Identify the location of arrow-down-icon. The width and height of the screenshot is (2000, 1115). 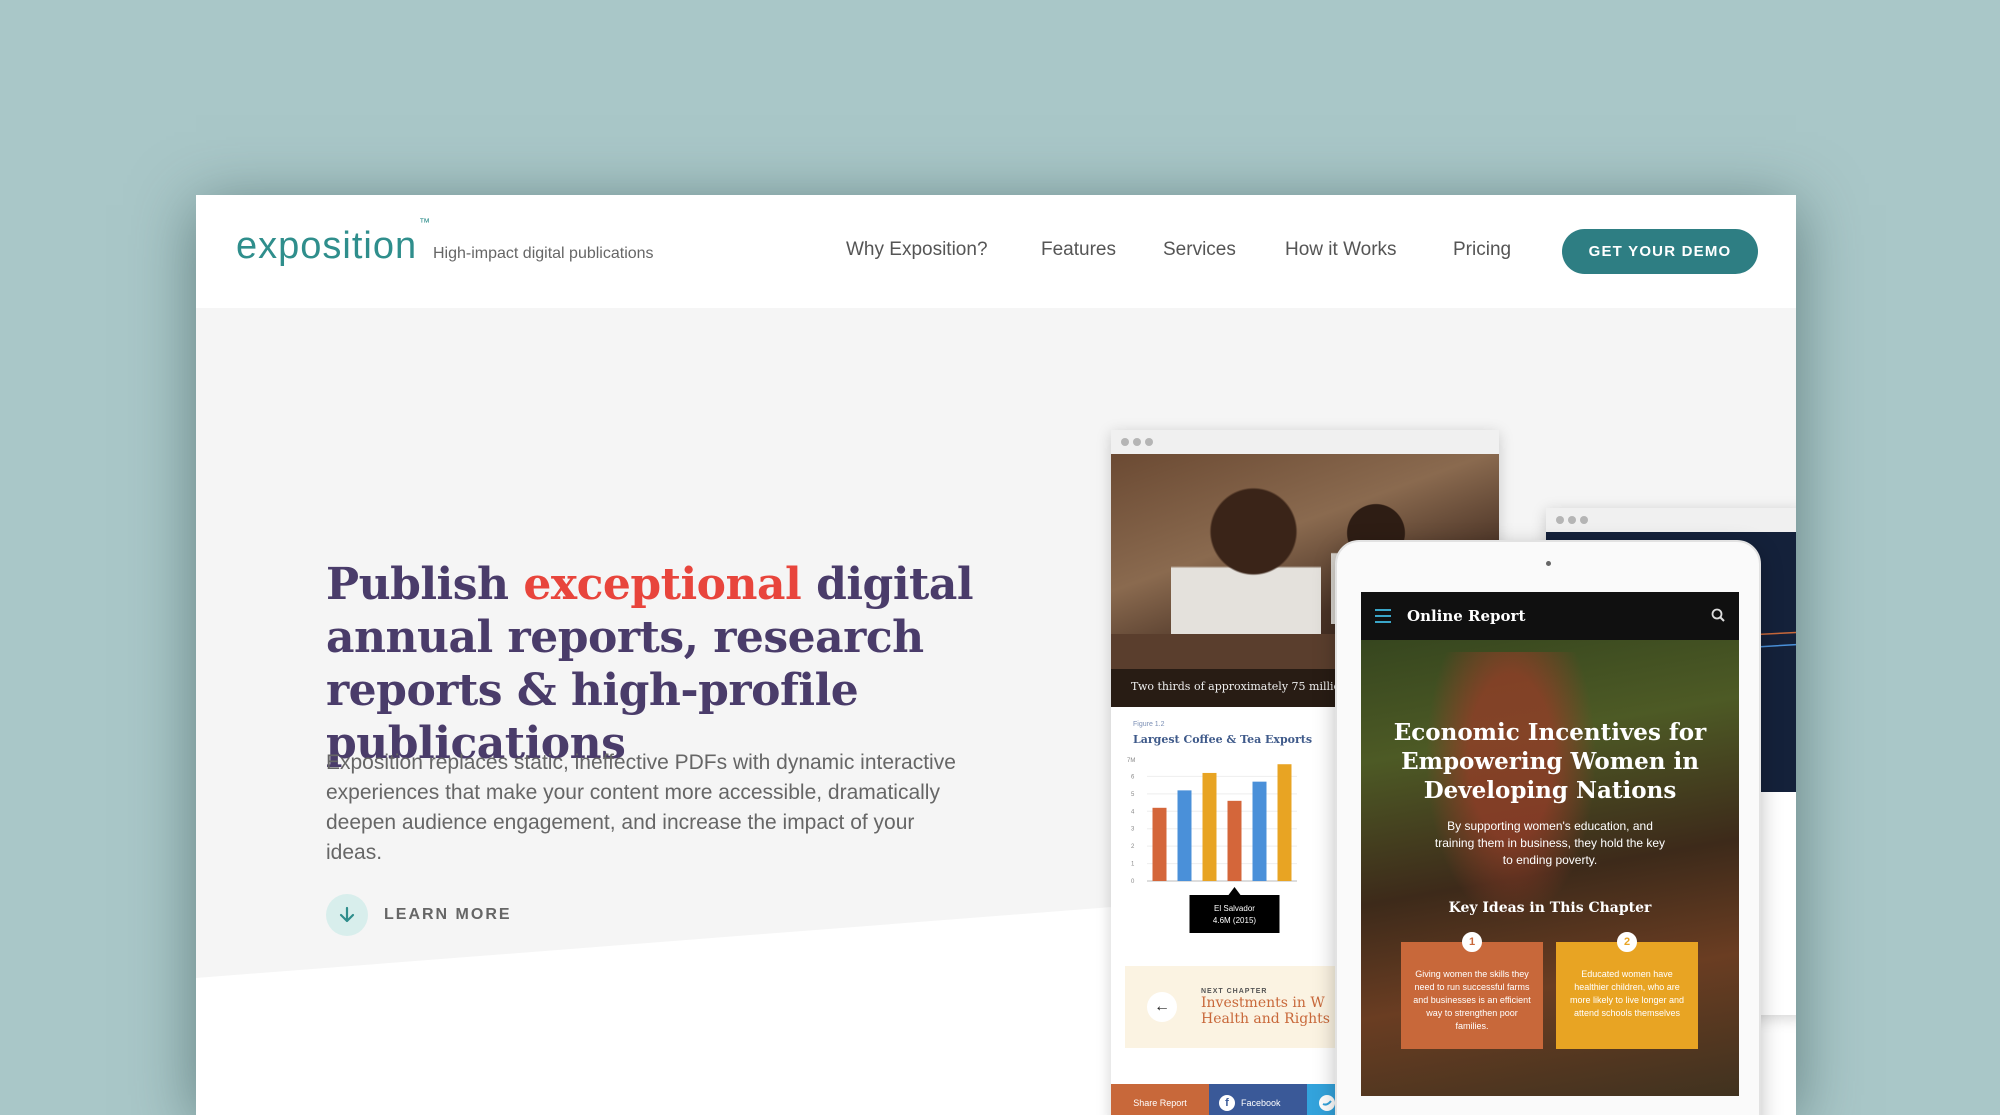
(347, 915).